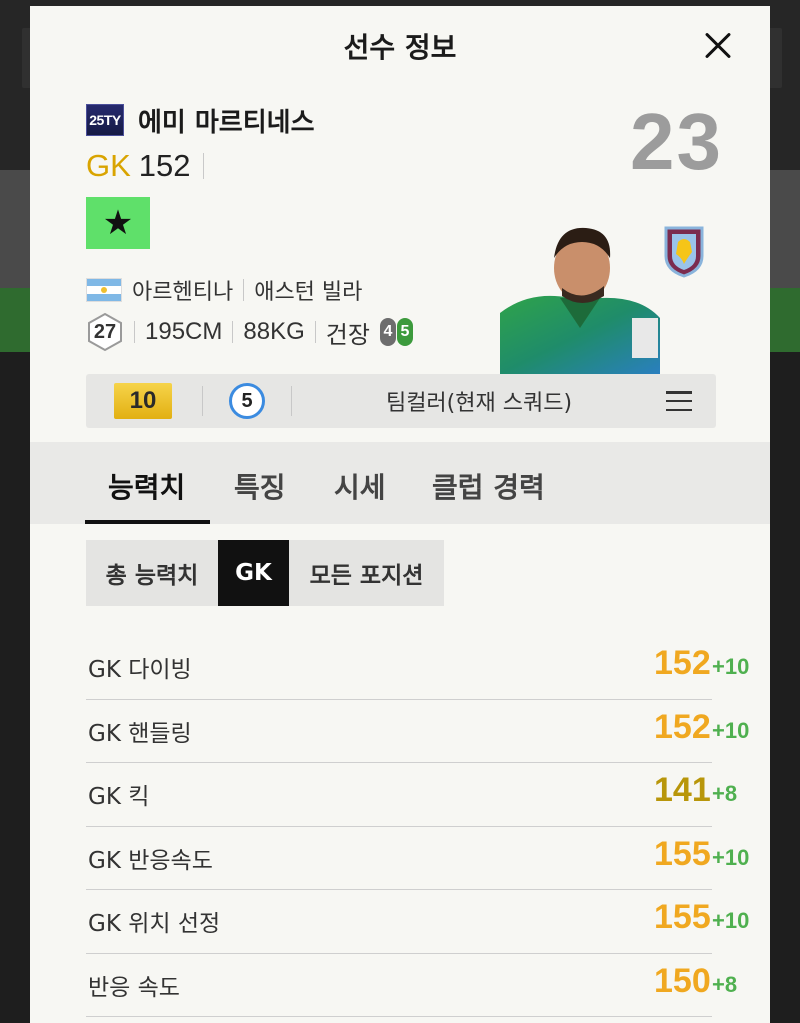 The image size is (800, 1023). I want to click on age-value: 27, so click(105, 331).